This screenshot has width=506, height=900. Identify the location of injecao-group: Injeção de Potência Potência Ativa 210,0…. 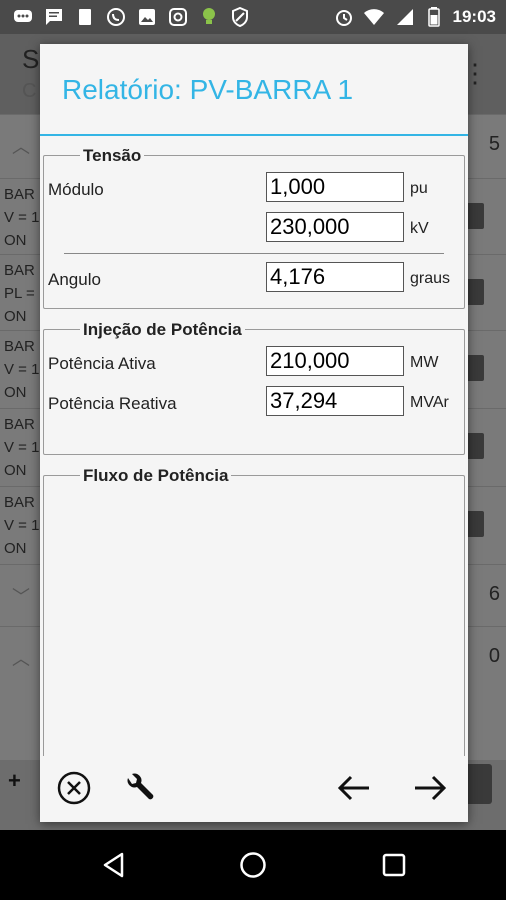
(254, 387).